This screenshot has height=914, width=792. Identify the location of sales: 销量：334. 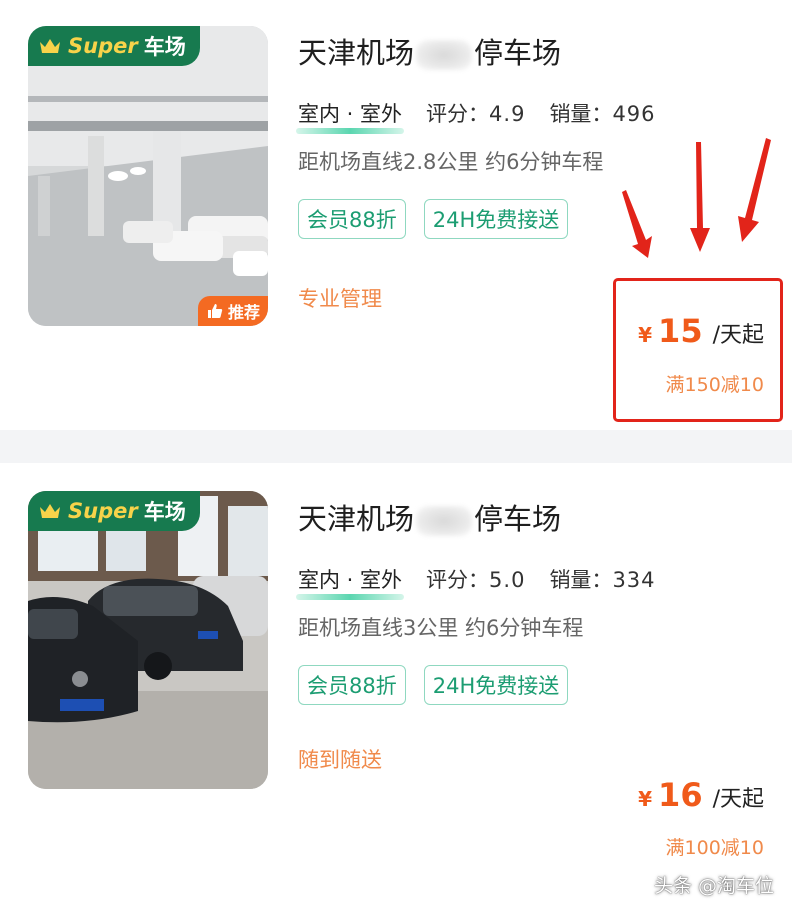
(602, 579).